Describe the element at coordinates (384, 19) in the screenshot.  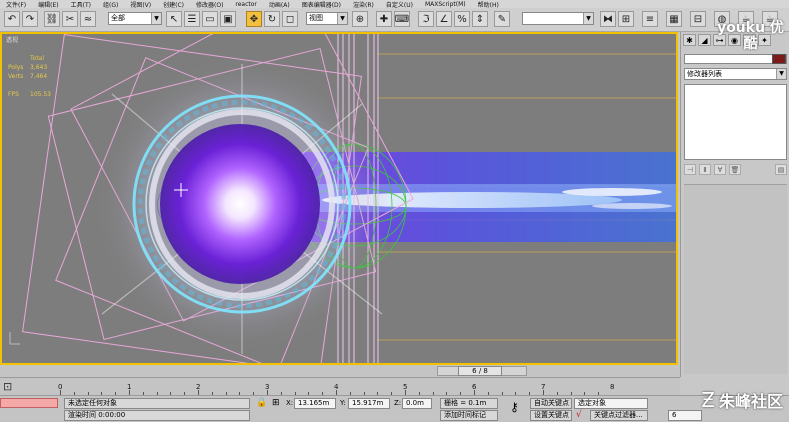
I see `select-manipulate-icon: ✚` at that location.